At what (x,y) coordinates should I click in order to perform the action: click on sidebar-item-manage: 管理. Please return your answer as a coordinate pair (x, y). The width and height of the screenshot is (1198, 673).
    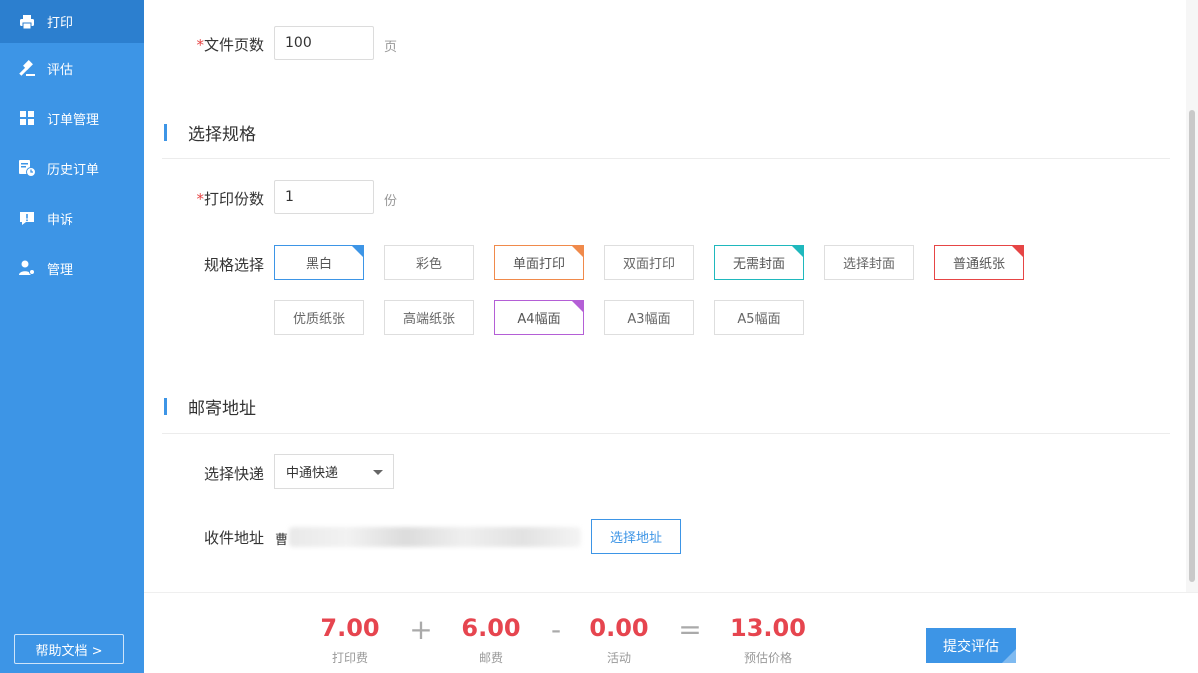
    Looking at the image, I should click on (72, 268).